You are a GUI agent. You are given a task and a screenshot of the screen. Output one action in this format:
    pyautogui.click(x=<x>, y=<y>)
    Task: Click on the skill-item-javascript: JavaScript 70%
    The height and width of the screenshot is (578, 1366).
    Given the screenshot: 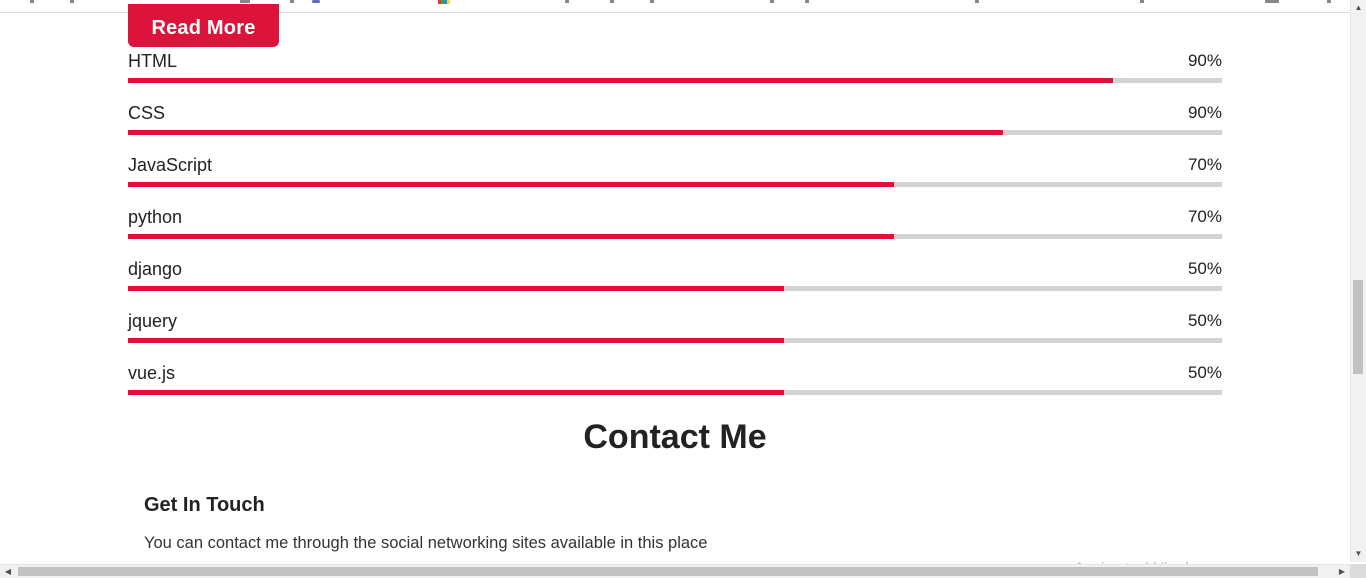 What is the action you would take?
    pyautogui.click(x=675, y=178)
    